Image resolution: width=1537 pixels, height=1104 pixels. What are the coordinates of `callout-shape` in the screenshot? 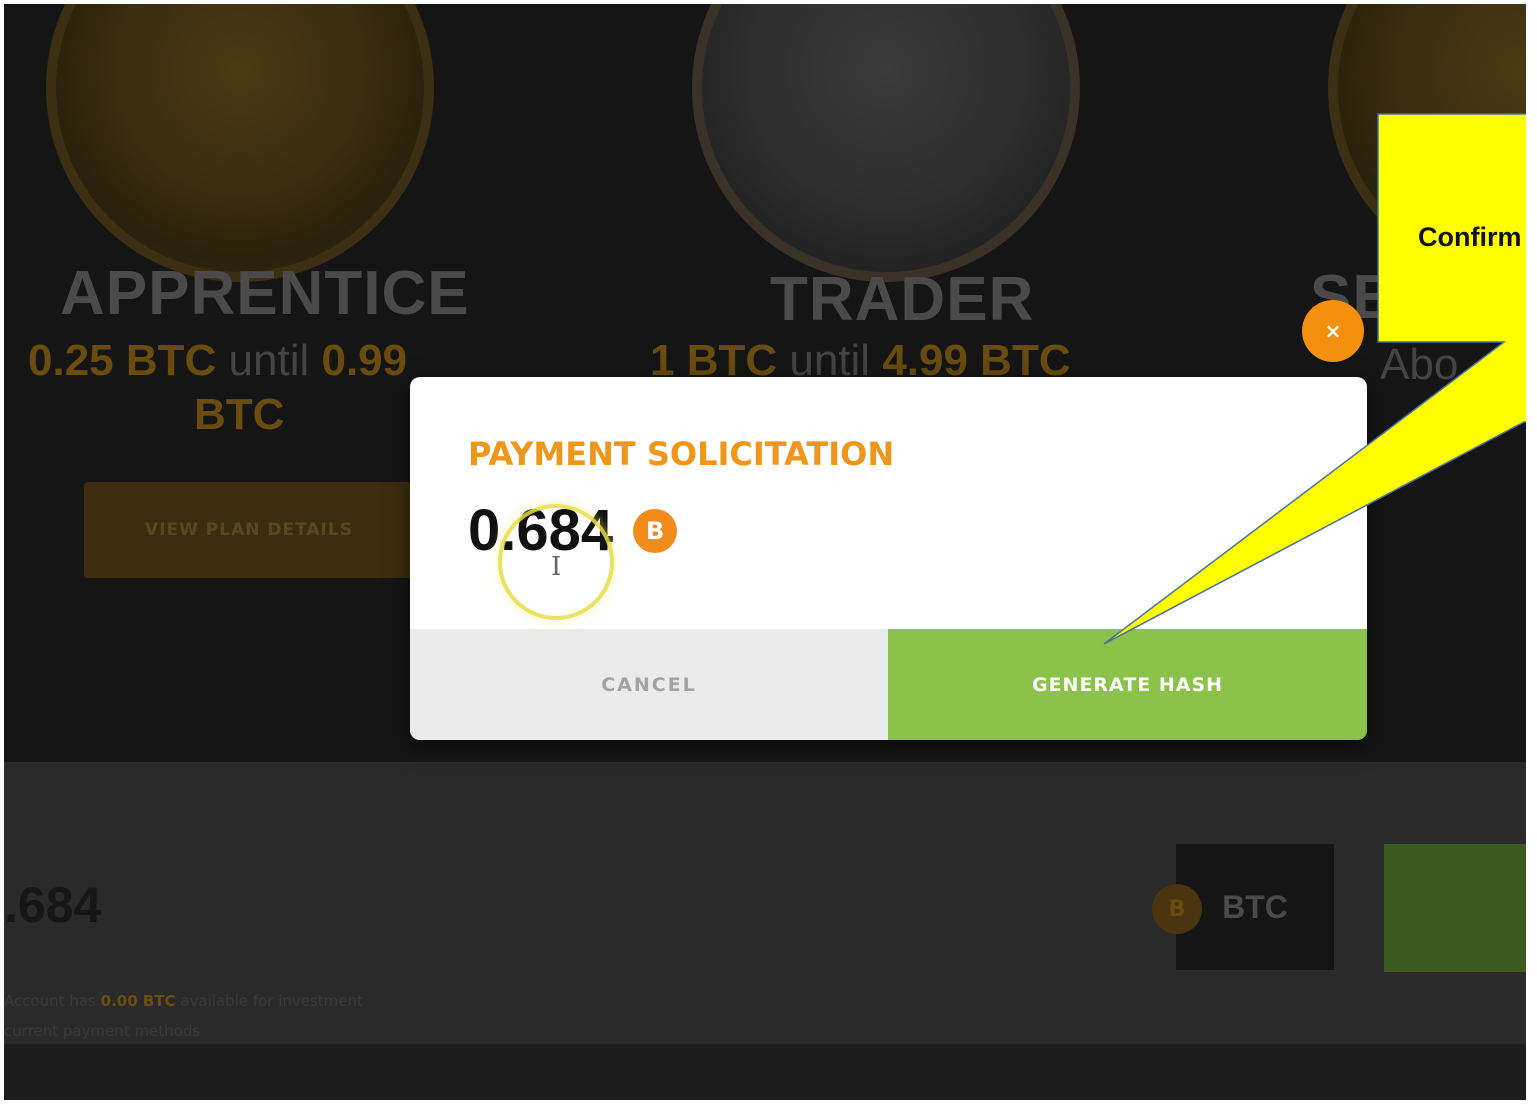 It's located at (1314, 379).